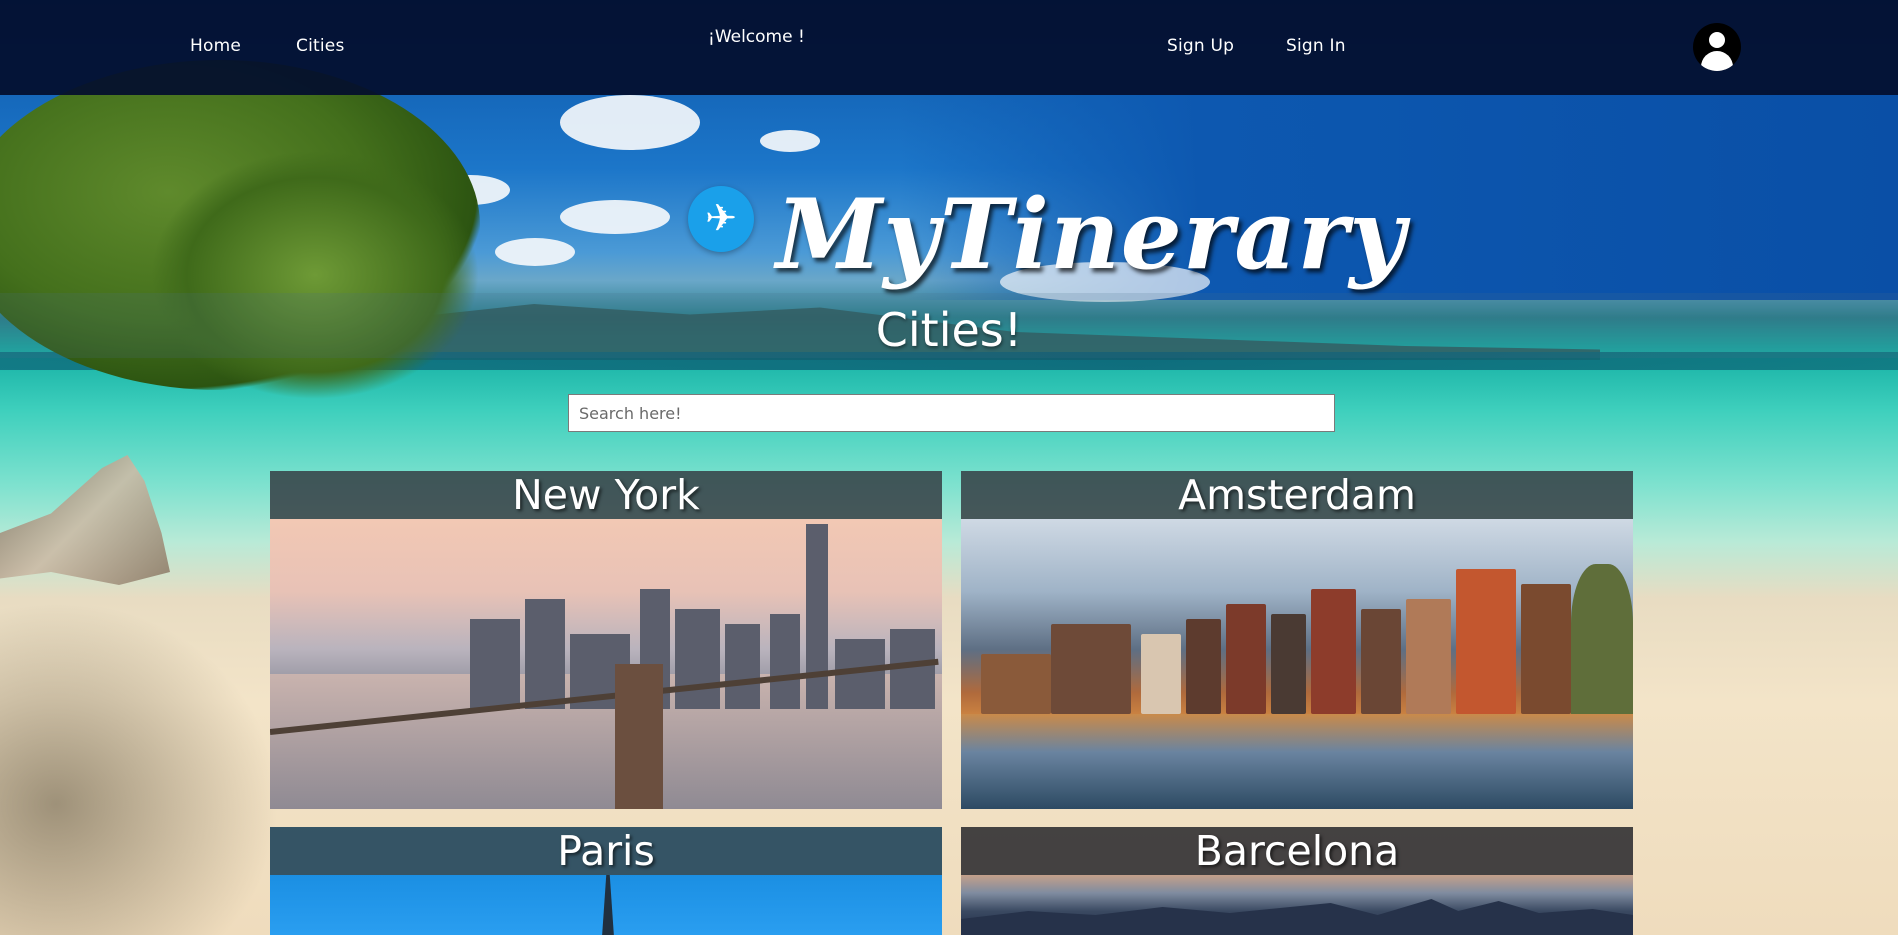 This screenshot has width=1898, height=935. I want to click on airplane-icon: ✈, so click(721, 219).